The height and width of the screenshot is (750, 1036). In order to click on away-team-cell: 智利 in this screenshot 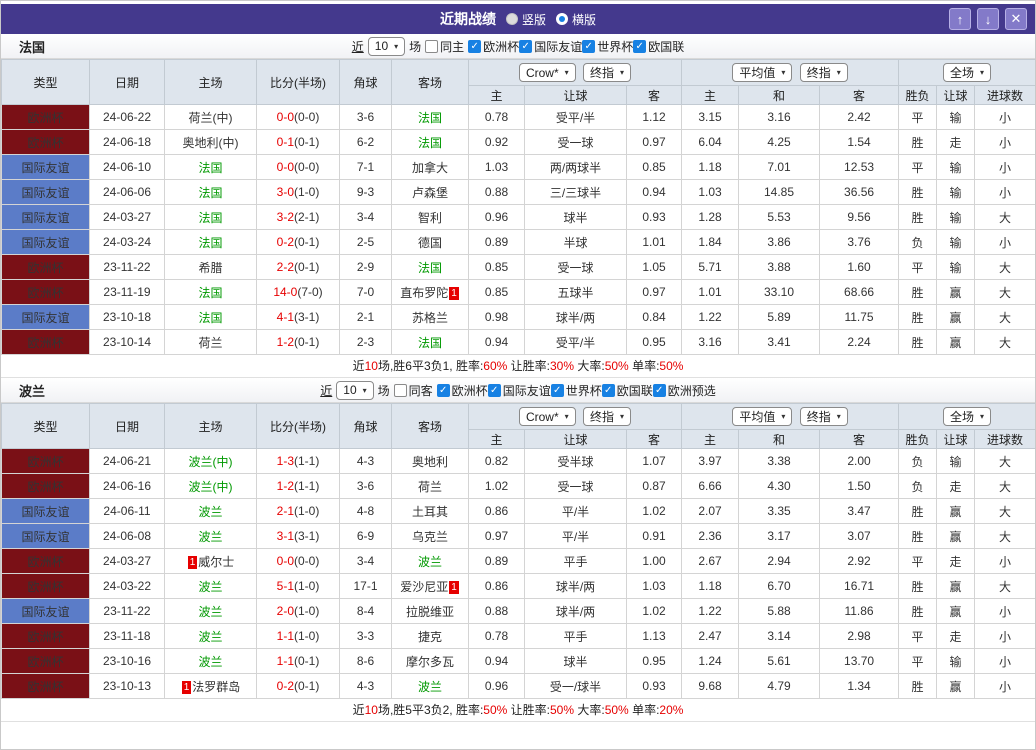, I will do `click(430, 217)`.